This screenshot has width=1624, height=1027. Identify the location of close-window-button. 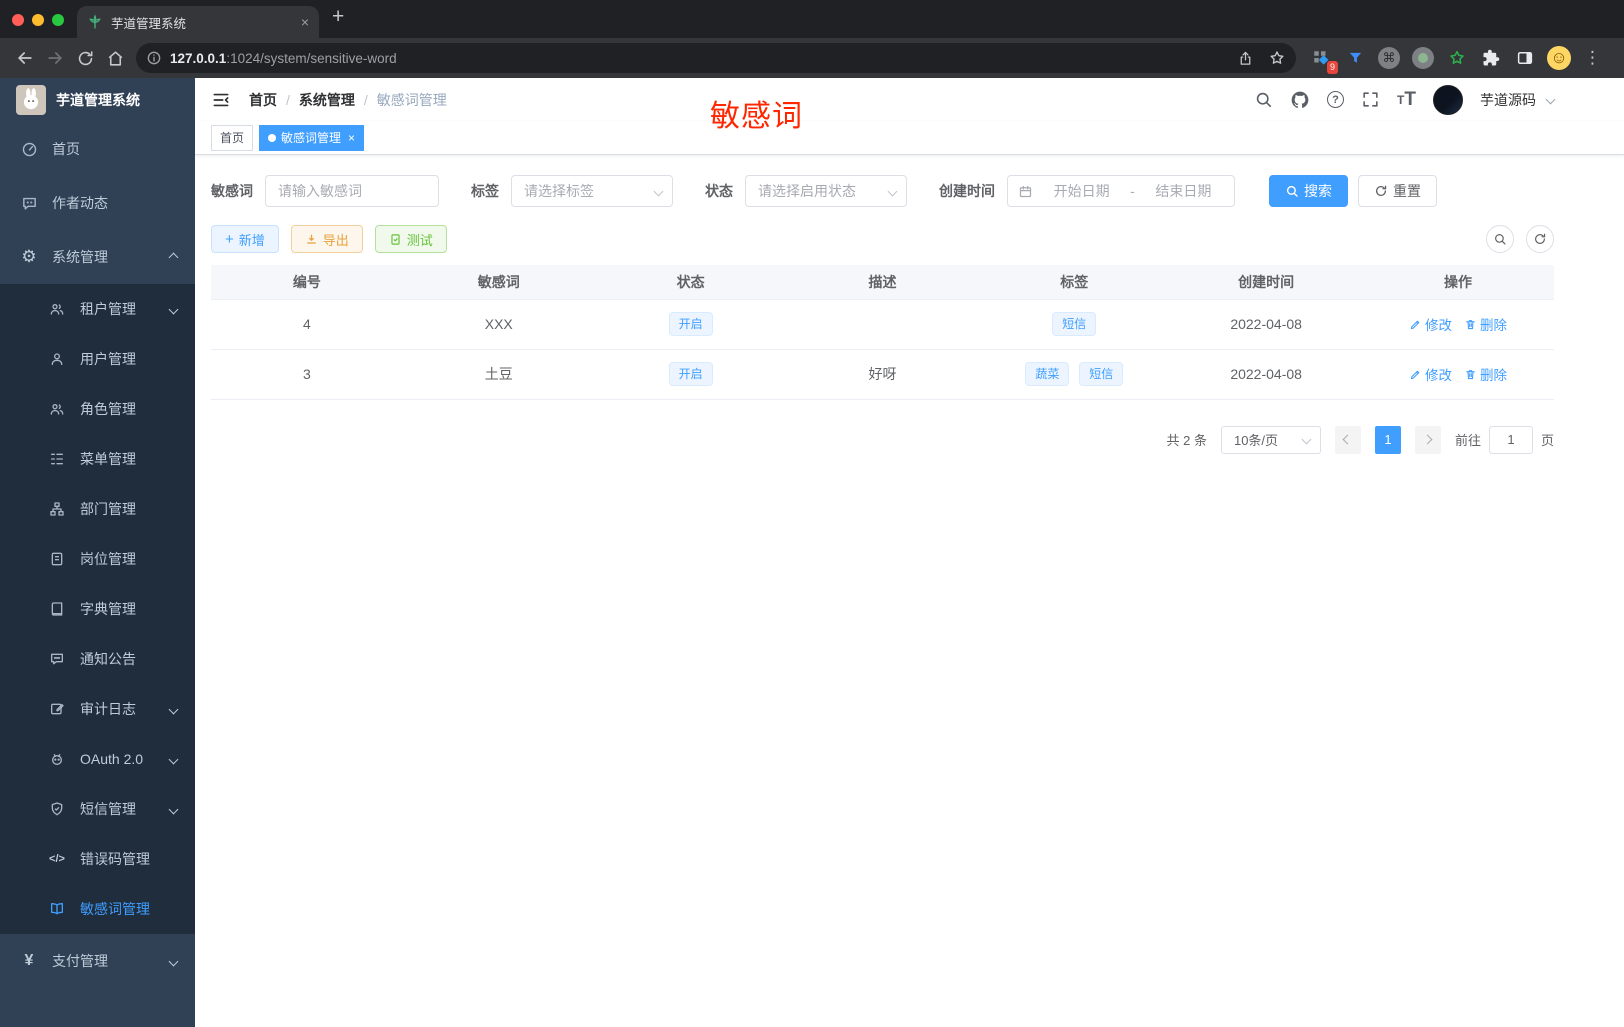
(18, 20).